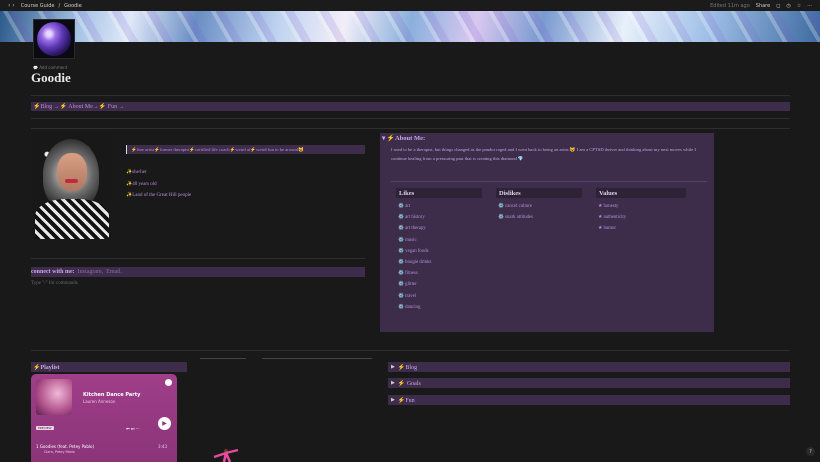 The width and height of the screenshot is (820, 462). I want to click on toggle-fun: ▶ ⚡Fun, so click(589, 400).